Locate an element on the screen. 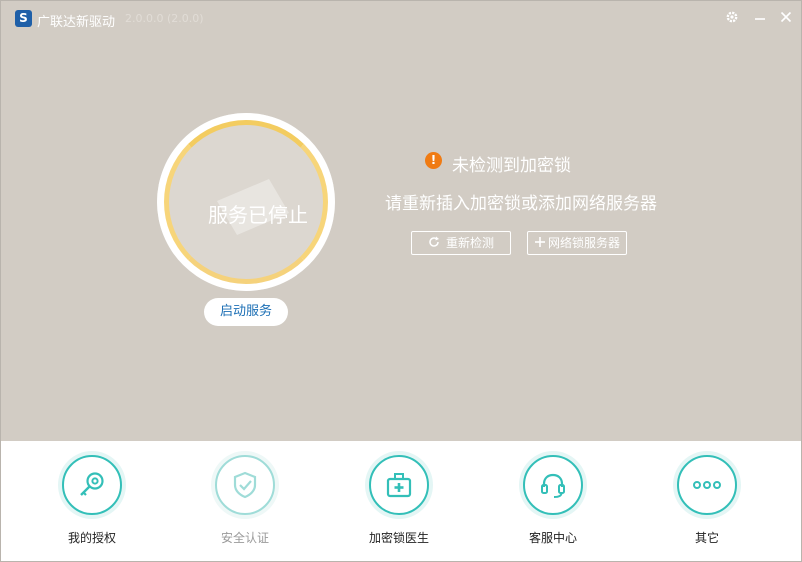  tool-others: 其它 is located at coordinates (707, 503).